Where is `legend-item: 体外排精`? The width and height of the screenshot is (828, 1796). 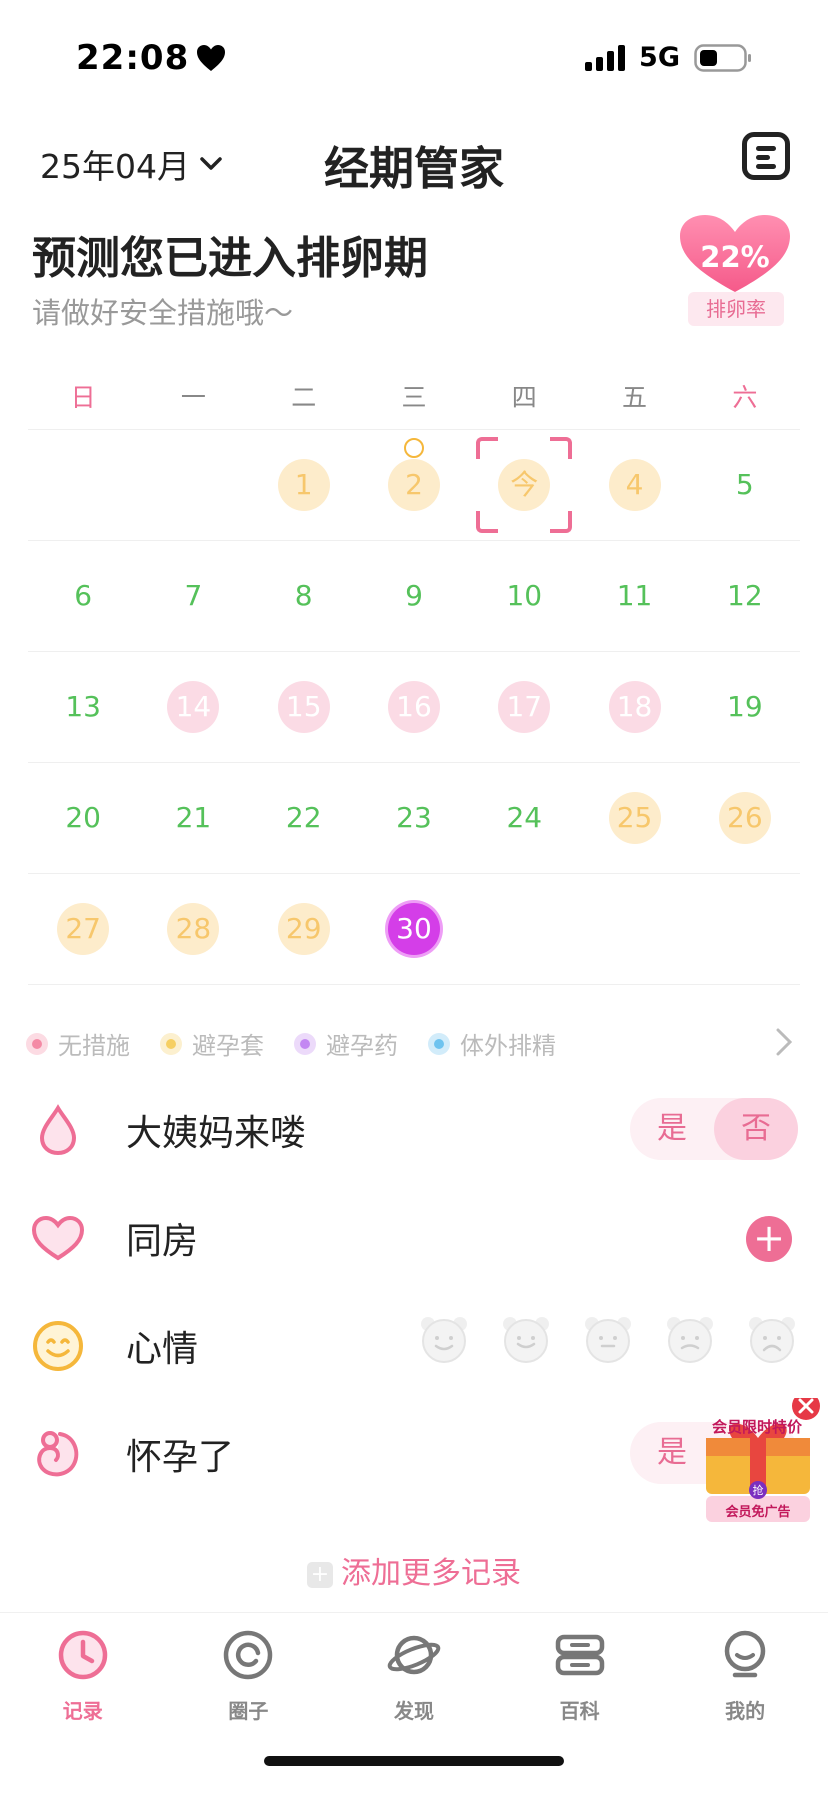
legend-item: 体外排精 is located at coordinates (492, 1043).